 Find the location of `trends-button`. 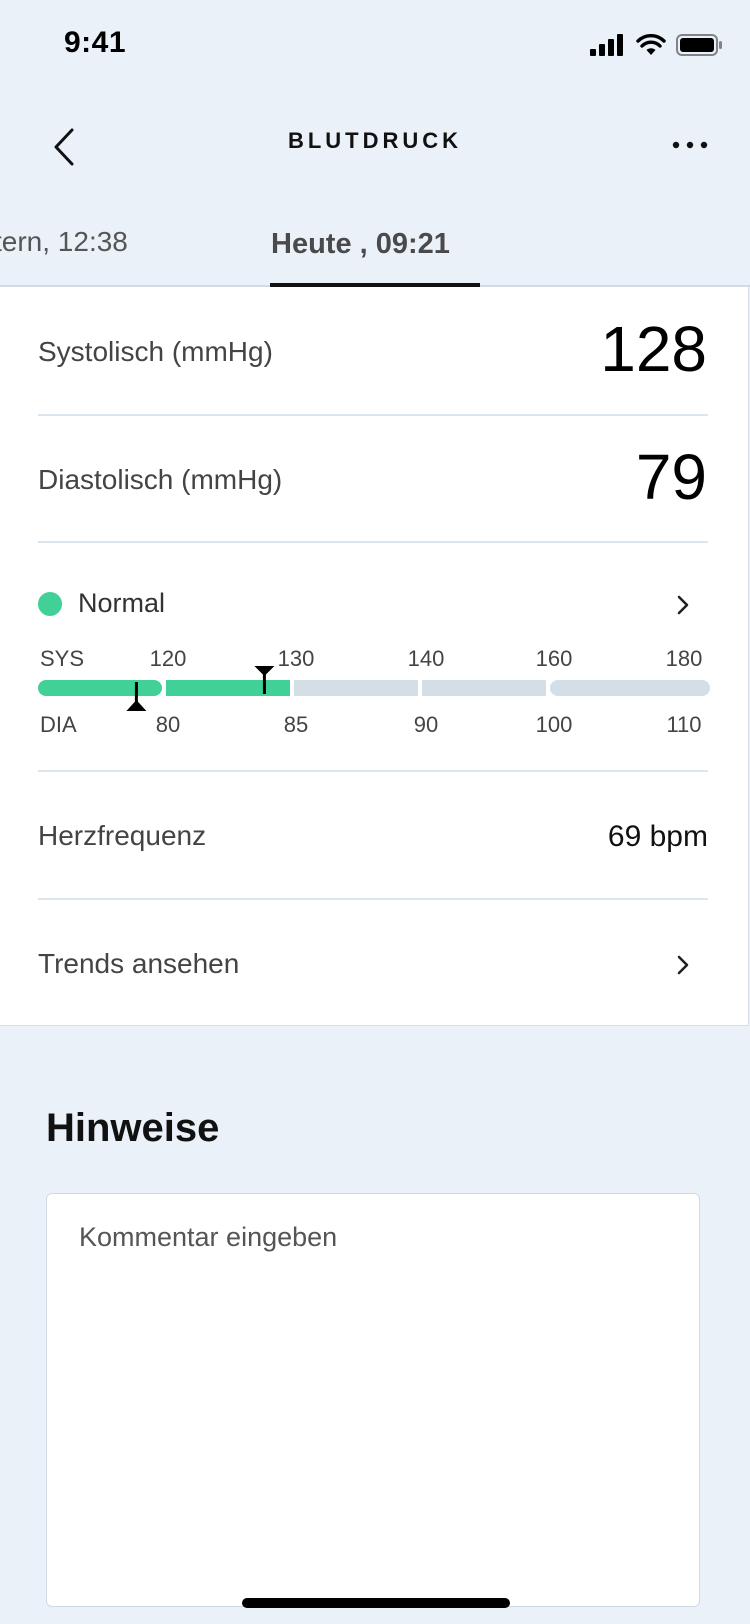

trends-button is located at coordinates (683, 967).